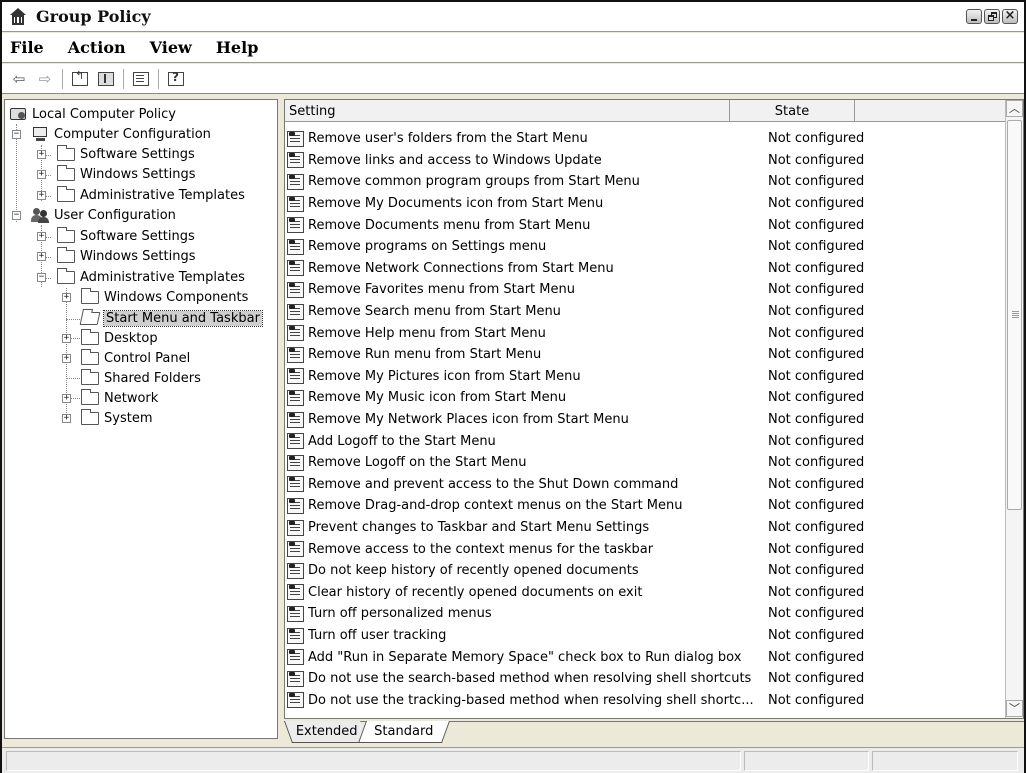 Image resolution: width=1026 pixels, height=773 pixels. Describe the element at coordinates (126, 174) in the screenshot. I see `tree-item-cc-windows-settings: Windows Settings` at that location.